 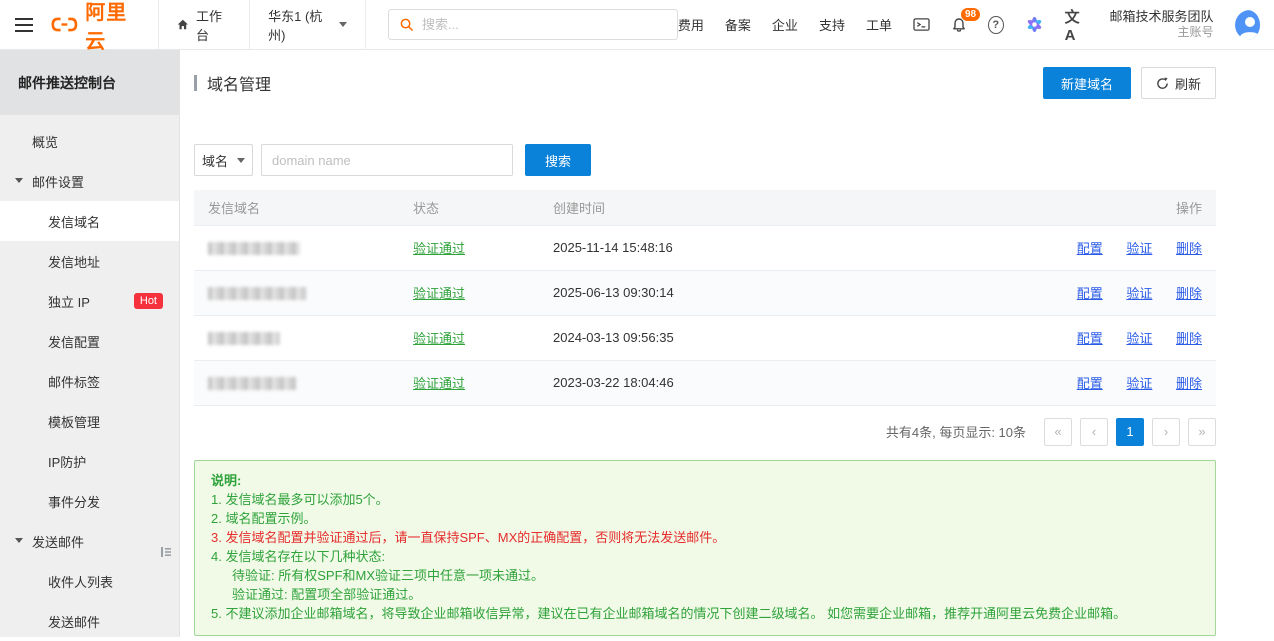 I want to click on search-button: 搜索, so click(x=558, y=160).